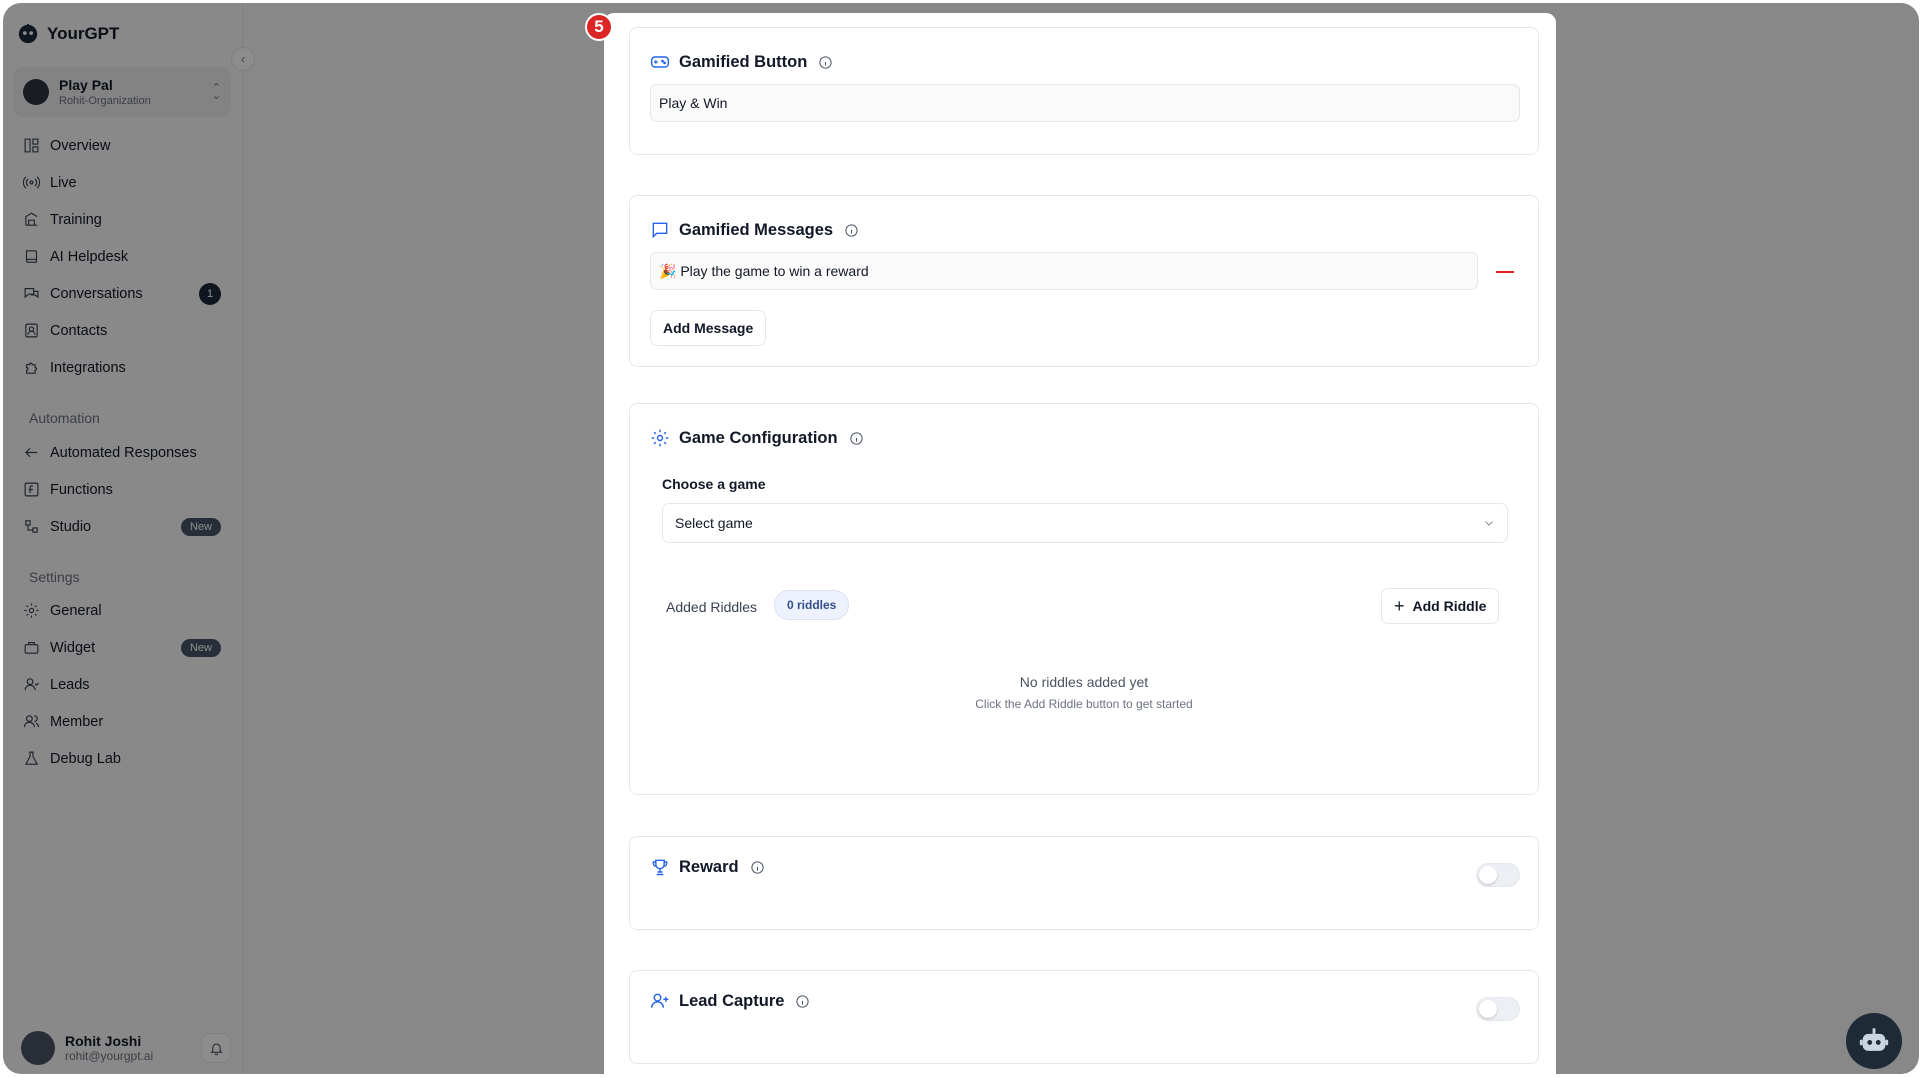 This screenshot has width=1922, height=1077. What do you see at coordinates (712, 607) in the screenshot?
I see `added-riddles-label: Added Riddles` at bounding box center [712, 607].